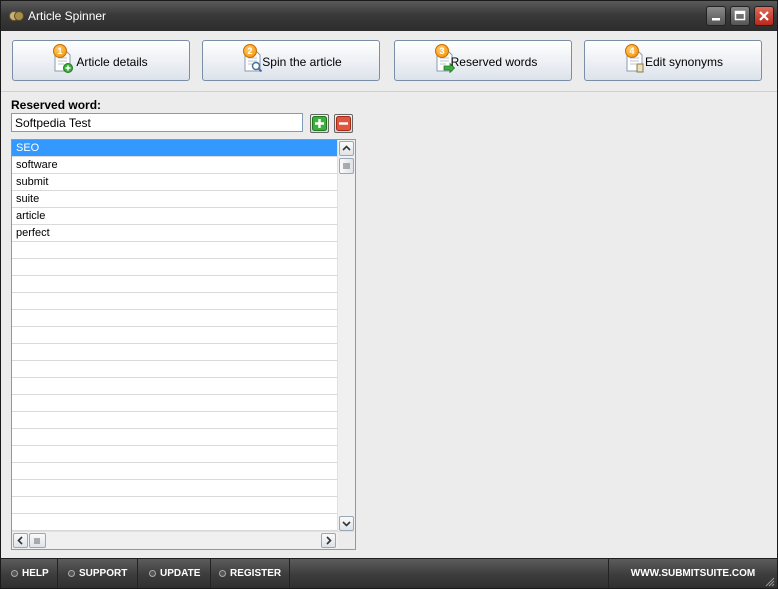 The width and height of the screenshot is (778, 589). I want to click on register-label: REGISTER, so click(256, 573).